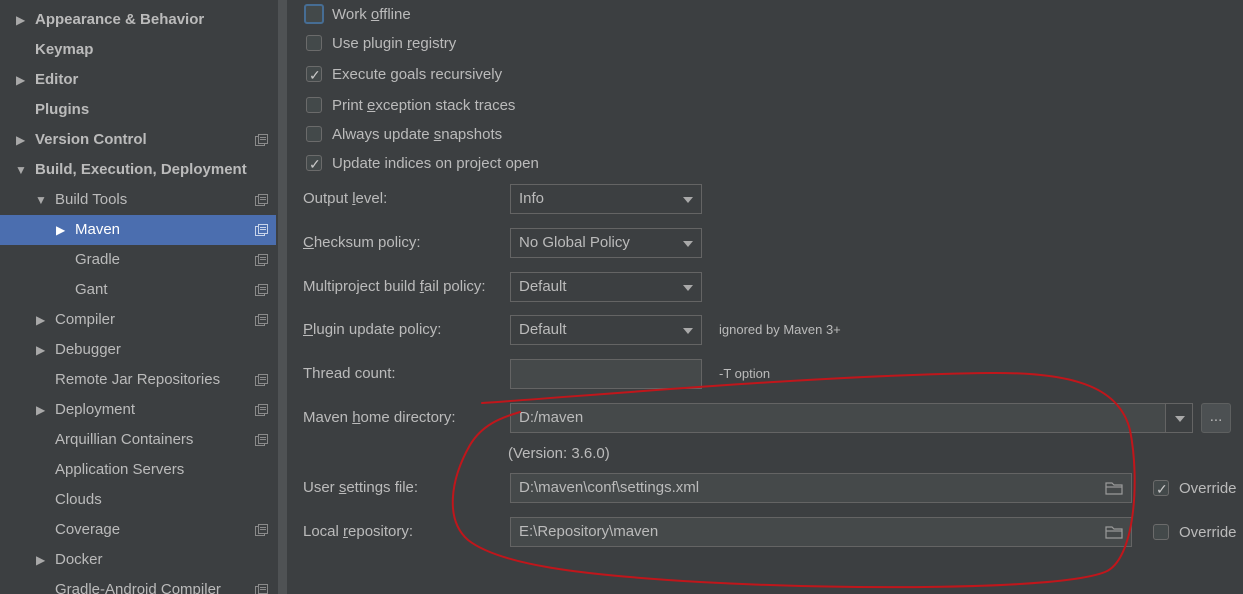 The image size is (1243, 594). Describe the element at coordinates (345, 198) in the screenshot. I see `output-level-label: Output level:` at that location.